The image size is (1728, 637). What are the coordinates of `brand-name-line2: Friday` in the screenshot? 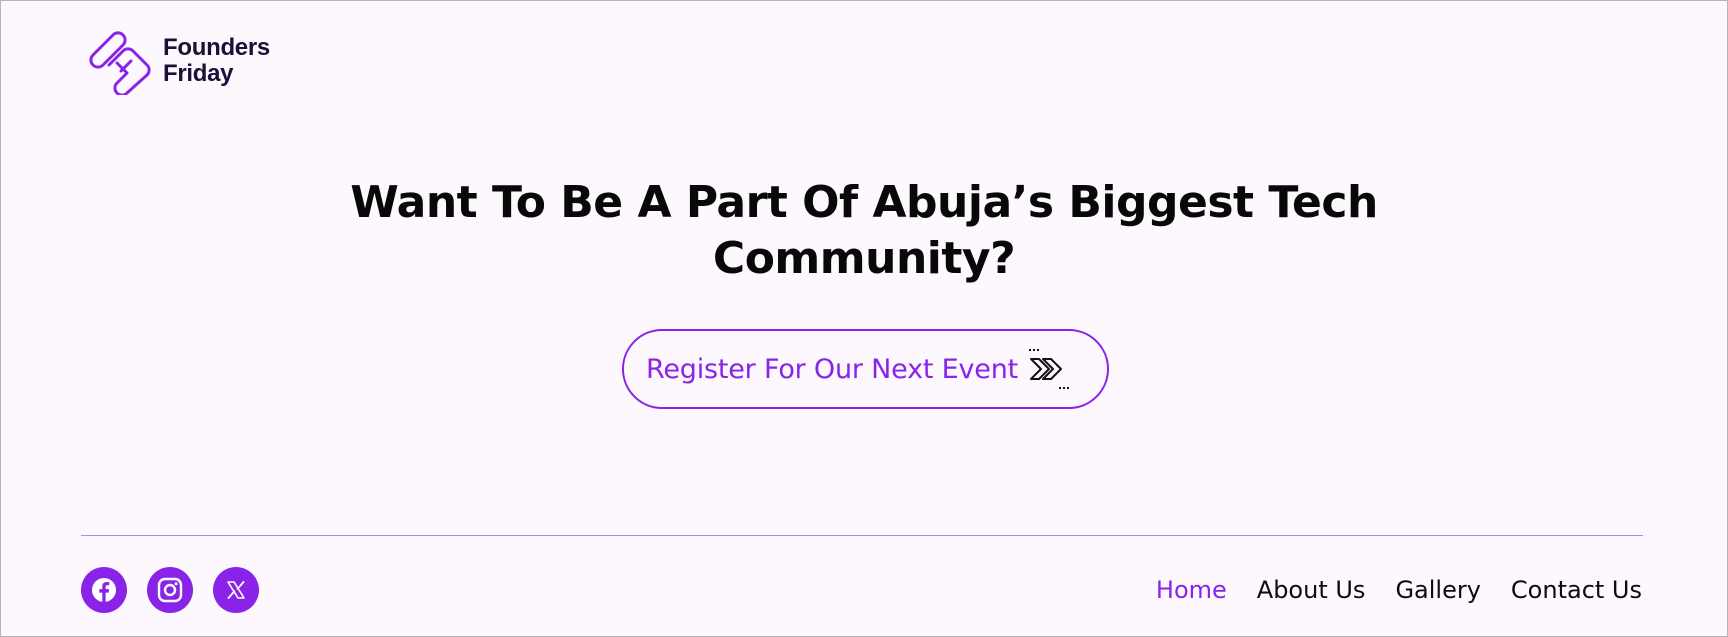 It's located at (198, 73).